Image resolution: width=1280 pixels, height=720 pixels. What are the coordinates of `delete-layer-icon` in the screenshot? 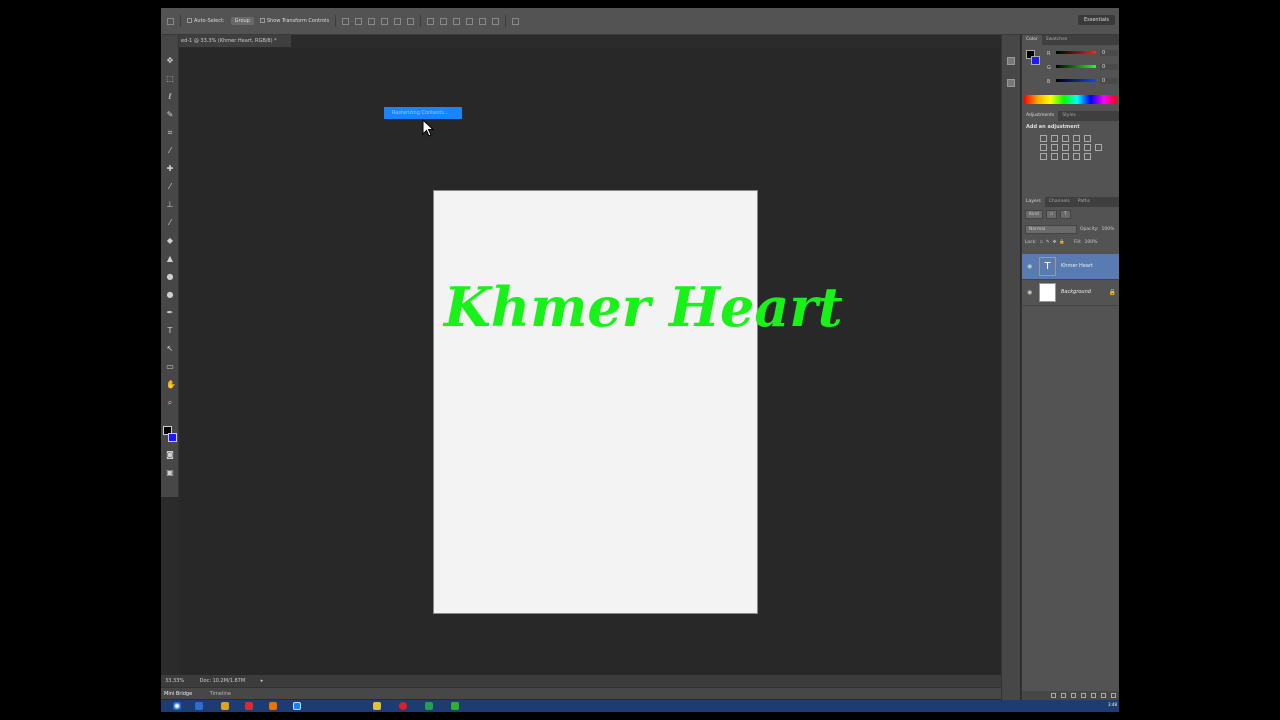 It's located at (1113, 695).